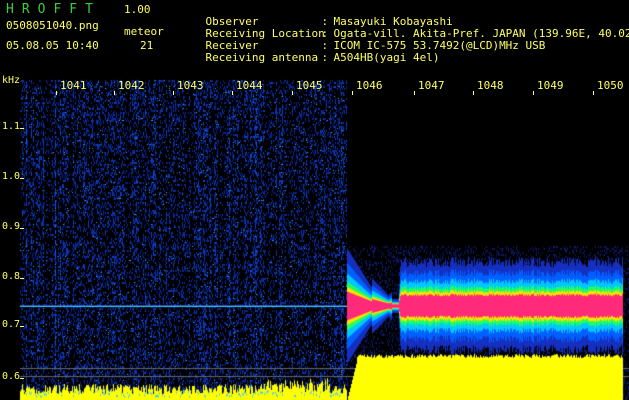  I want to click on x-tick-label: 1042, so click(131, 85).